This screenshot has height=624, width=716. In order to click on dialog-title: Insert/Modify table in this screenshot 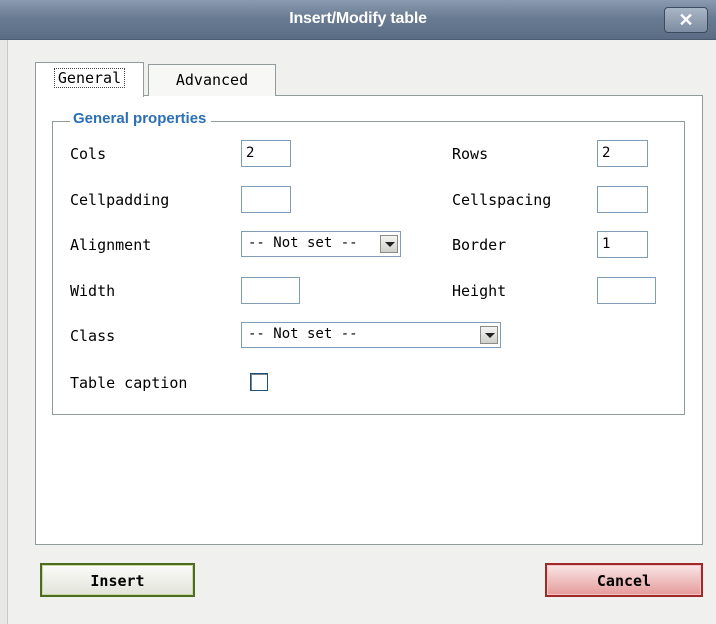, I will do `click(358, 18)`.